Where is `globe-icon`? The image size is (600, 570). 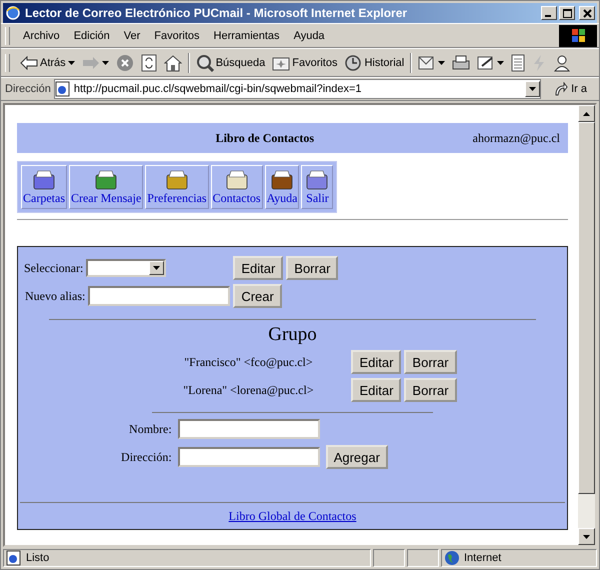 globe-icon is located at coordinates (452, 558).